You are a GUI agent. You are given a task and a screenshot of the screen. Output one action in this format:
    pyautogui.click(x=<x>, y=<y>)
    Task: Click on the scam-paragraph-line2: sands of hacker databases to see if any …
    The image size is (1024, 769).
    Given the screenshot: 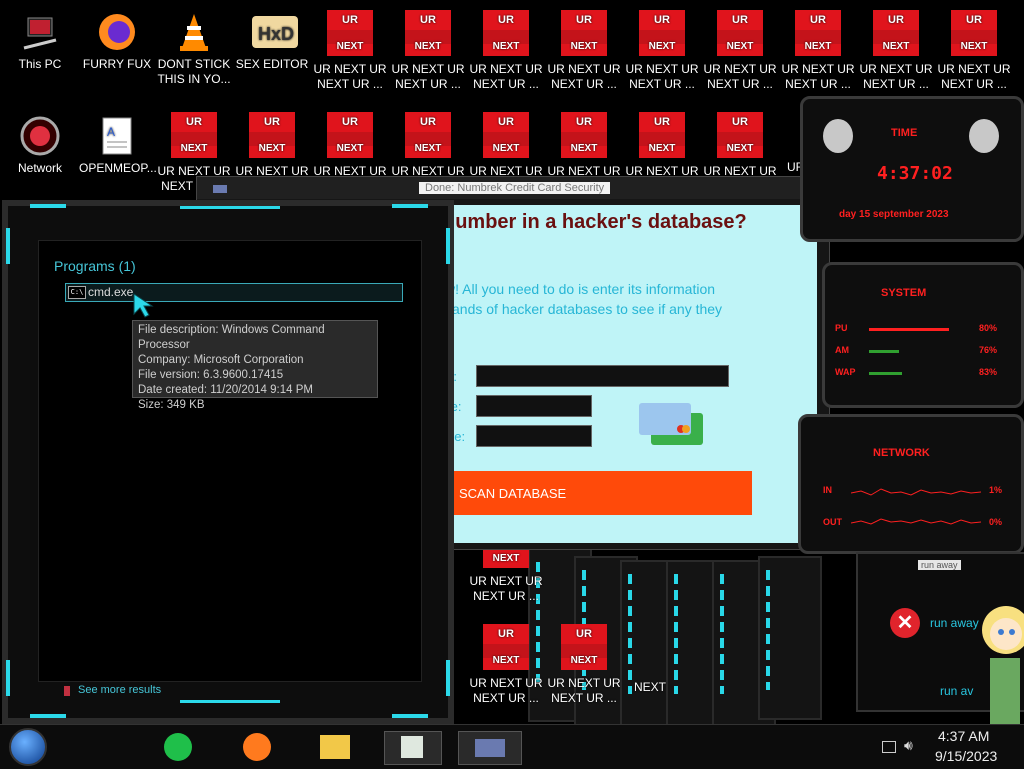 What is the action you would take?
    pyautogui.click(x=584, y=309)
    